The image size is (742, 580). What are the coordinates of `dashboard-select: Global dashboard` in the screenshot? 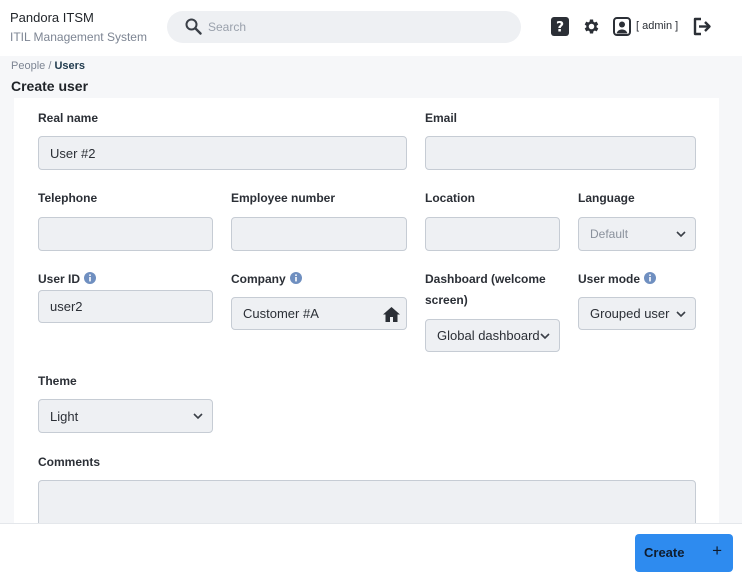 It's located at (492, 335).